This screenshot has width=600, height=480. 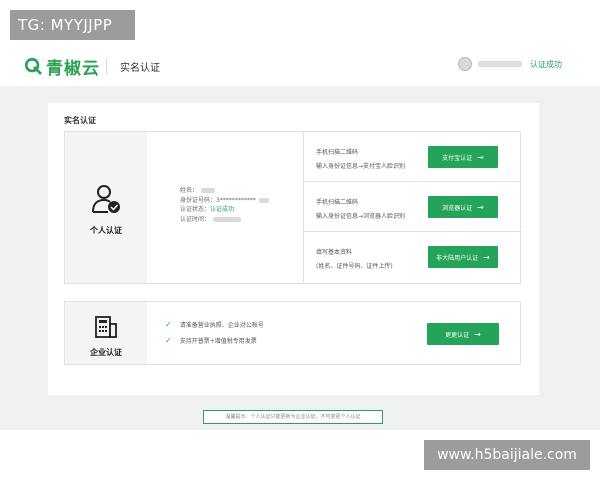 What do you see at coordinates (221, 325) in the screenshot?
I see `requirement-text-1: 请准备营业执照、企业对公账号` at bounding box center [221, 325].